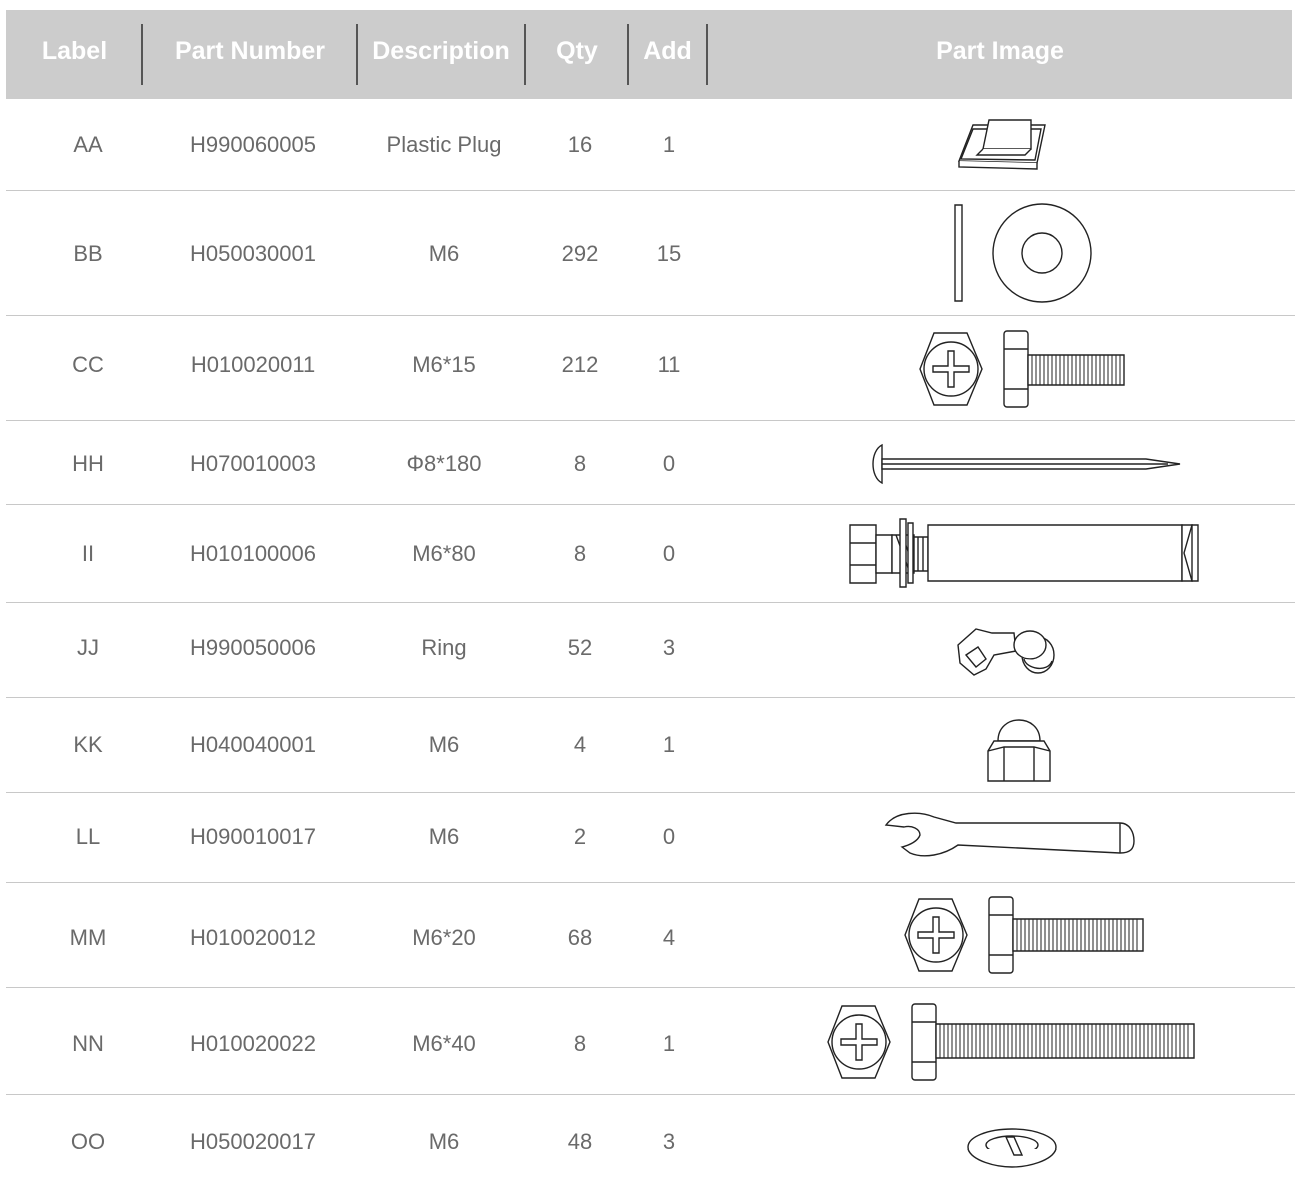 This screenshot has height=1183, width=1297. Describe the element at coordinates (88, 553) in the screenshot. I see `cell-label: II` at that location.